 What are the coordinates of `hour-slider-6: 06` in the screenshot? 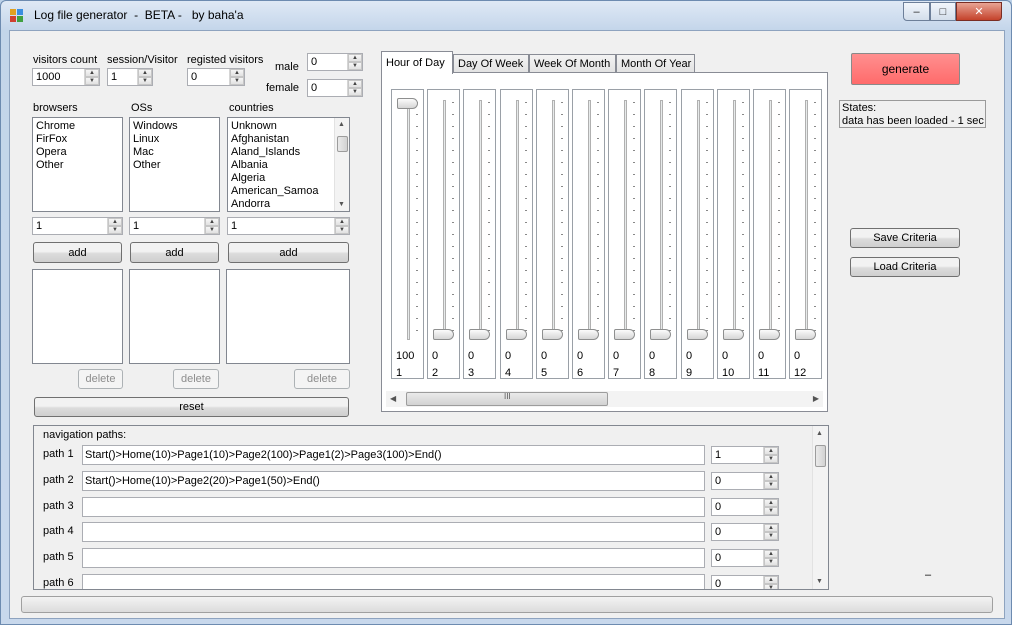 It's located at (588, 234).